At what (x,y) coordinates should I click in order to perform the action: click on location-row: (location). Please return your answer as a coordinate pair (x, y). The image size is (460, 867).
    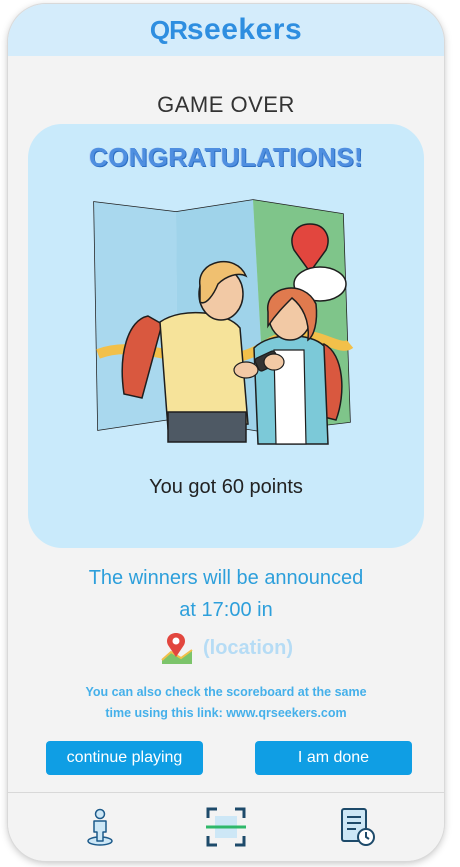
    Looking at the image, I should click on (226, 648).